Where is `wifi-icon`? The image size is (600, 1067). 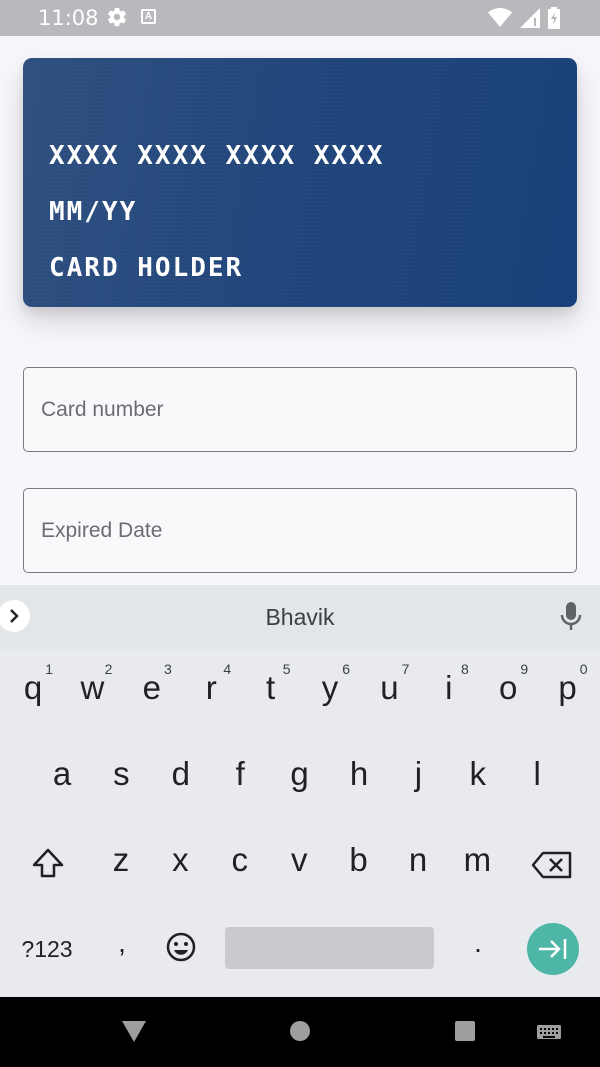 wifi-icon is located at coordinates (500, 20).